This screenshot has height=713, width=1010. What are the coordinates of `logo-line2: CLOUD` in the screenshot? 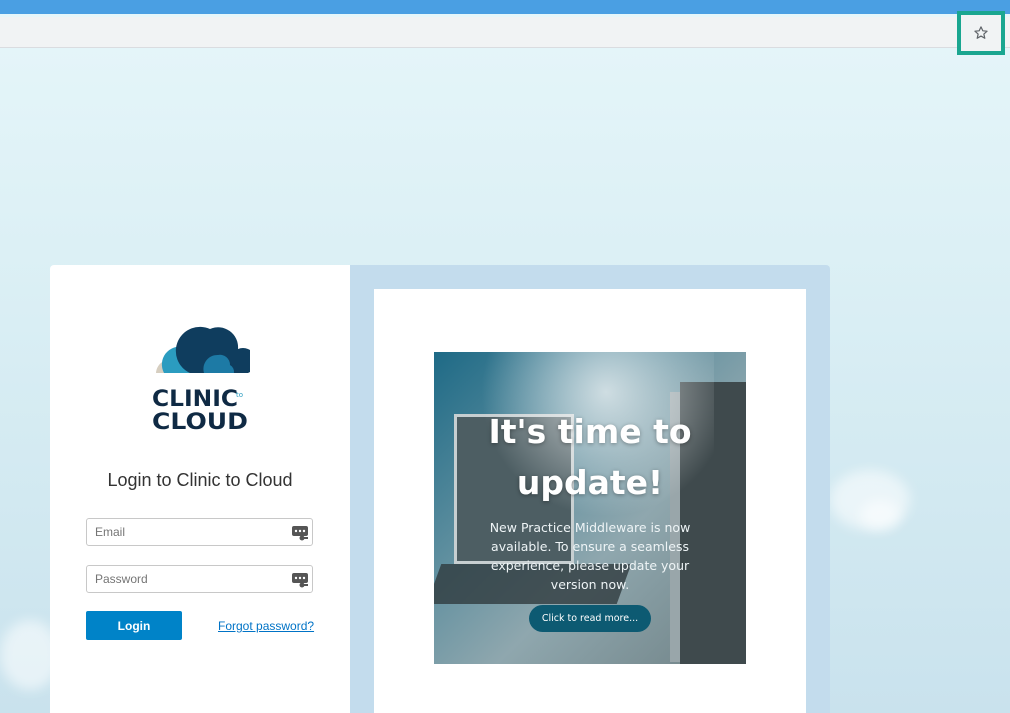 It's located at (200, 422).